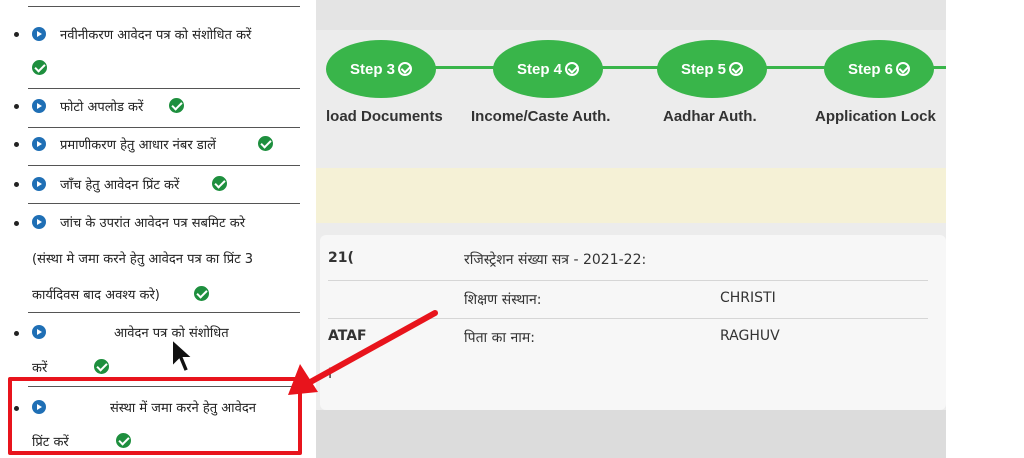 This screenshot has height=458, width=1024. What do you see at coordinates (363, 352) in the screenshot?
I see `red-pointer-arrow` at bounding box center [363, 352].